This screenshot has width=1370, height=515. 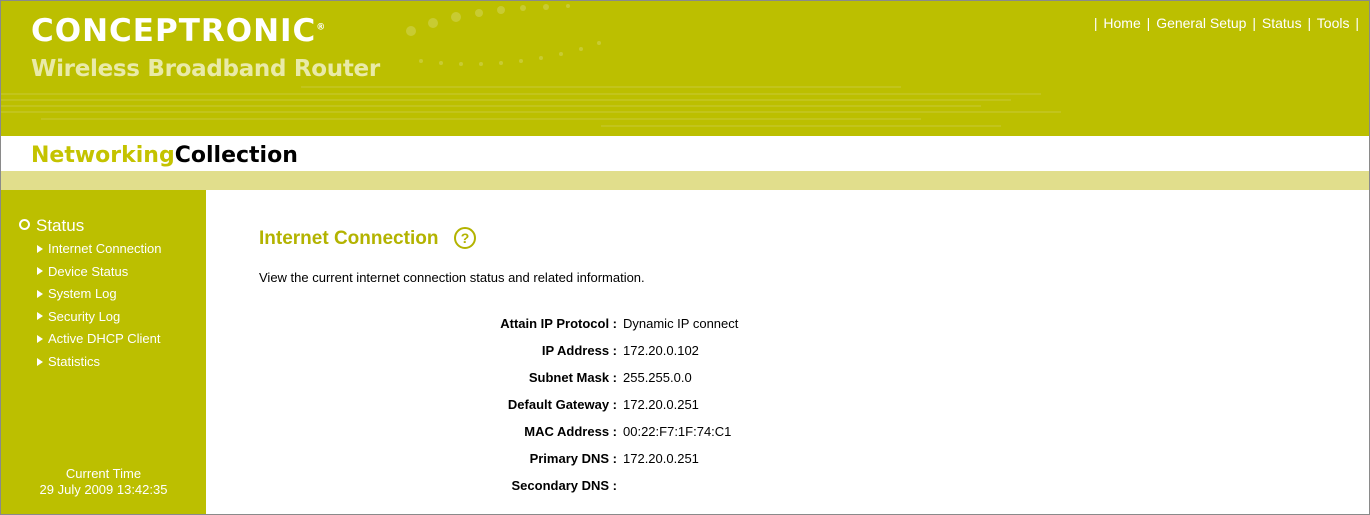 I want to click on brand-collection-text: Collection, so click(x=236, y=155).